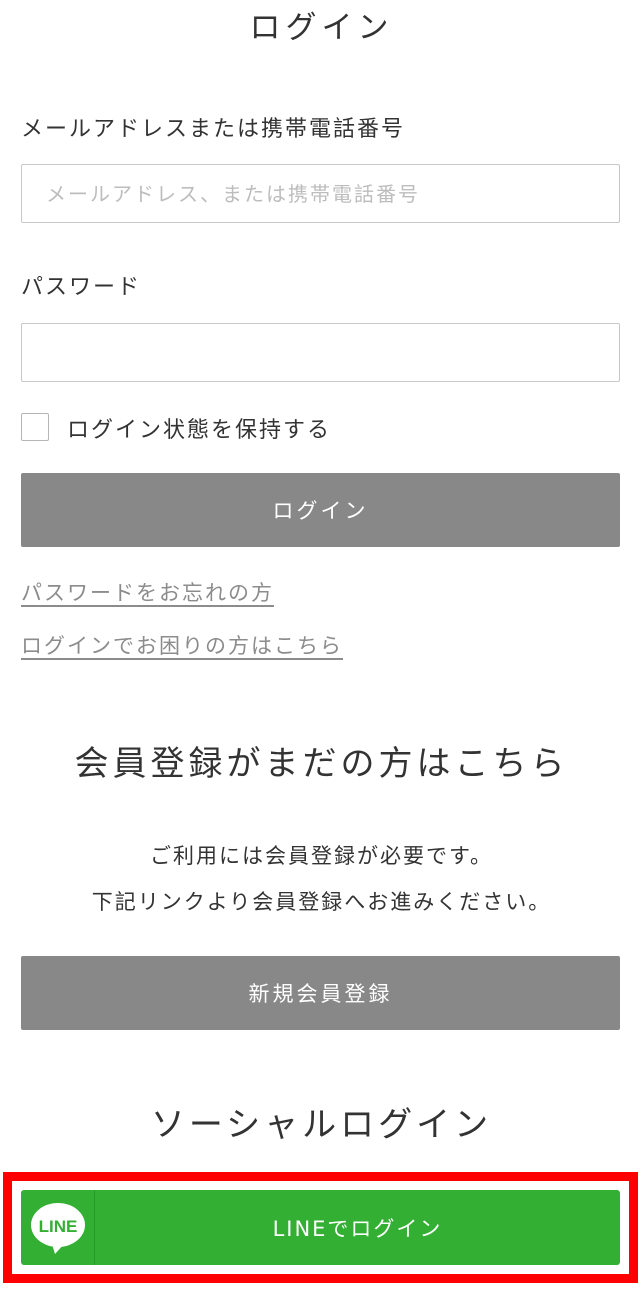  I want to click on register-section-title: 会員登録がまだの方はこちら, so click(321, 764).